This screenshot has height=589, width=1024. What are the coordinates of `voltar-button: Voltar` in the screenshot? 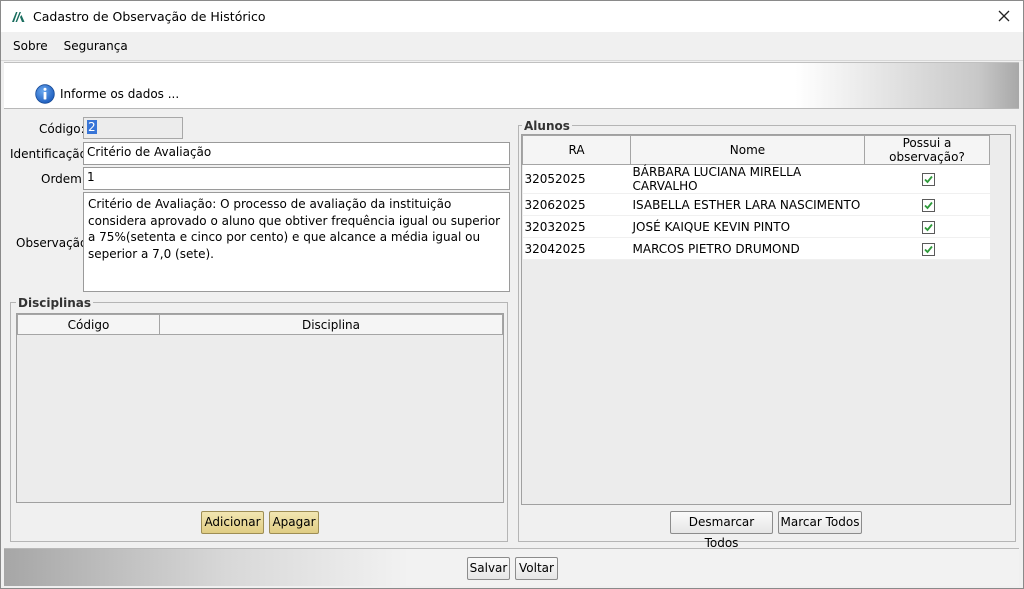 It's located at (536, 568).